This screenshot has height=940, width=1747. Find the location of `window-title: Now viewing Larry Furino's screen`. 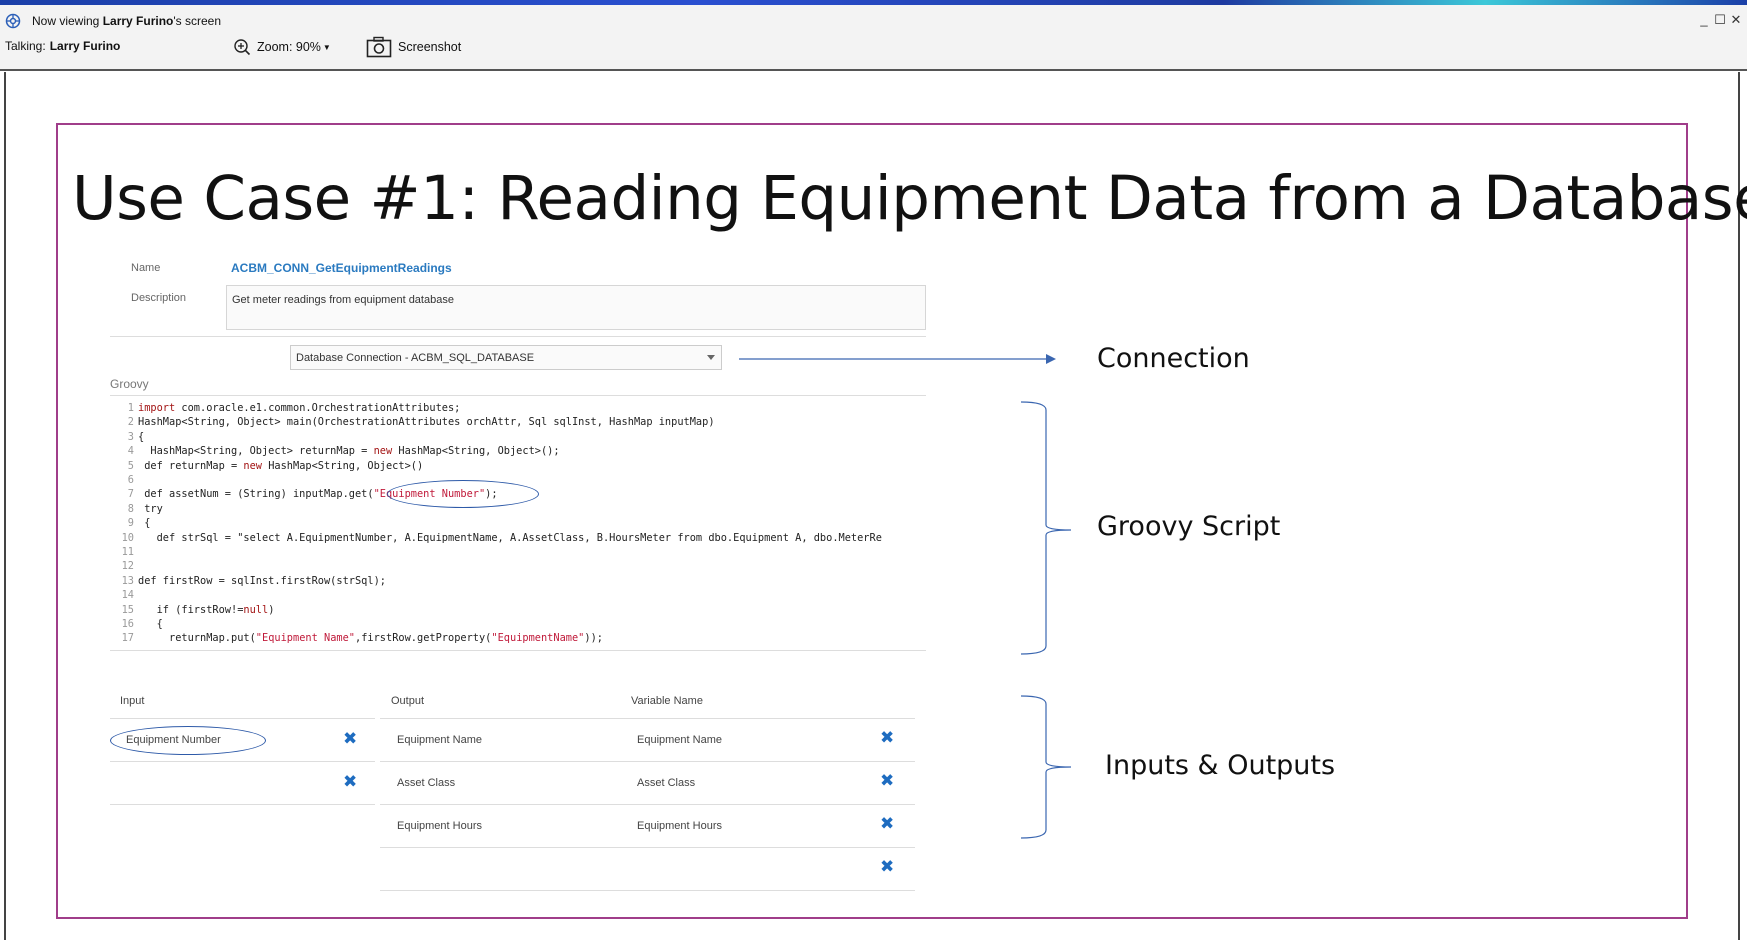

window-title: Now viewing Larry Furino's screen is located at coordinates (126, 21).